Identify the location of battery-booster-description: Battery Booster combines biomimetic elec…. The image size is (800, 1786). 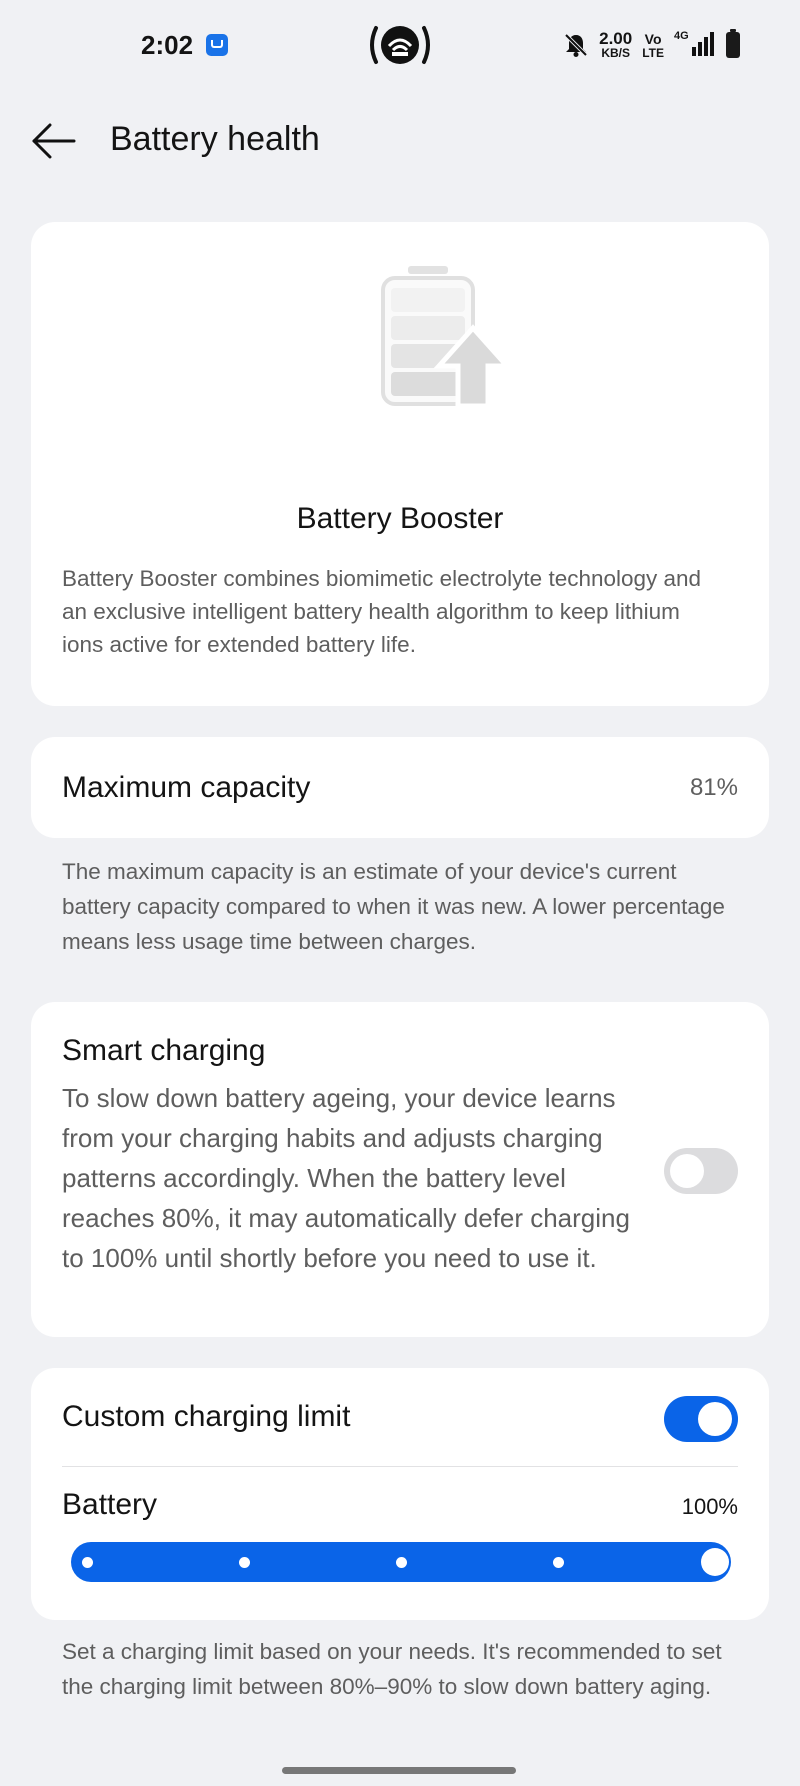
(382, 611).